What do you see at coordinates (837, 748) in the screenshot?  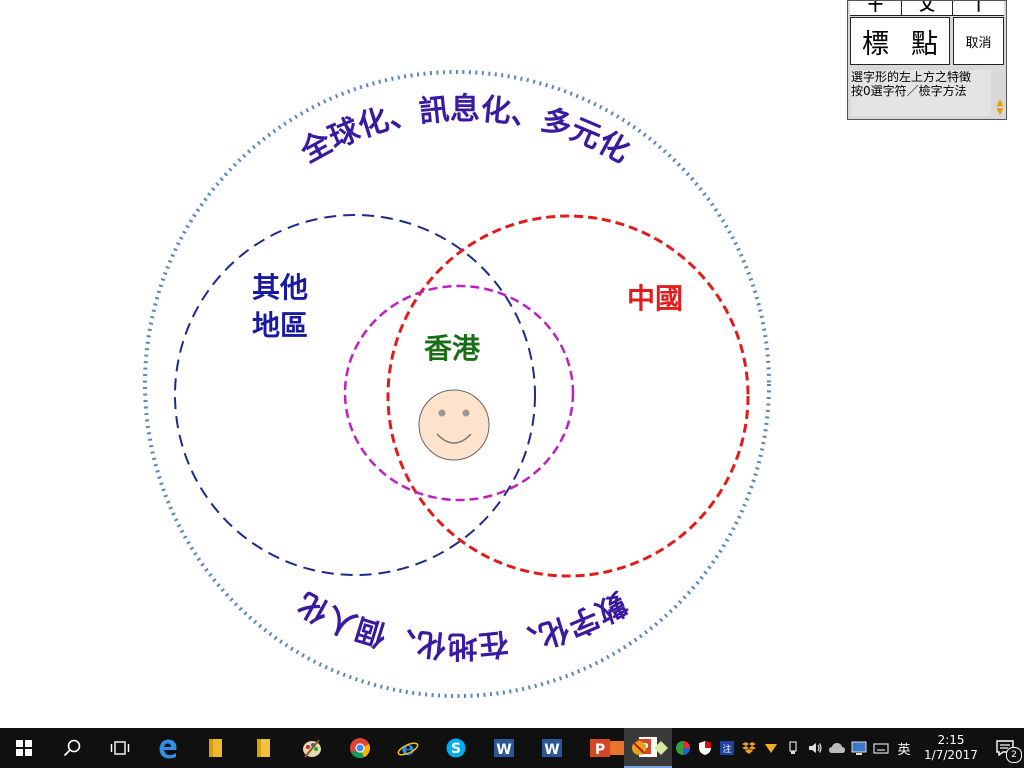 I see `cloud-icon` at bounding box center [837, 748].